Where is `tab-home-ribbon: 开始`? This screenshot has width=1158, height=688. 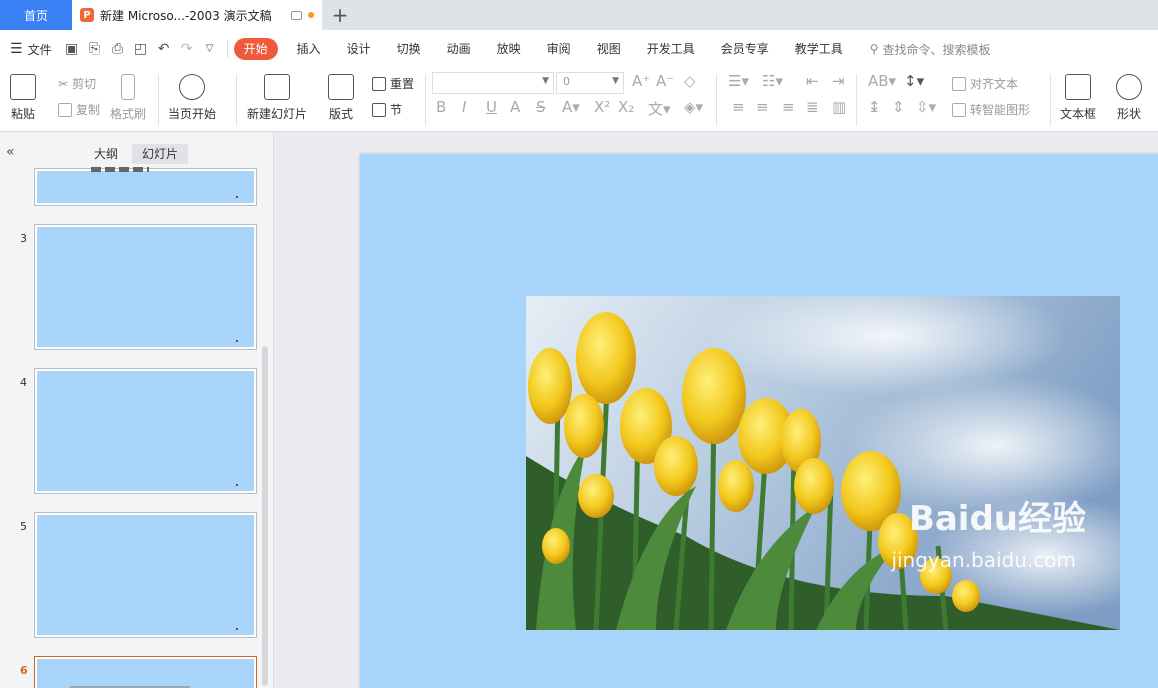 tab-home-ribbon: 开始 is located at coordinates (255, 49).